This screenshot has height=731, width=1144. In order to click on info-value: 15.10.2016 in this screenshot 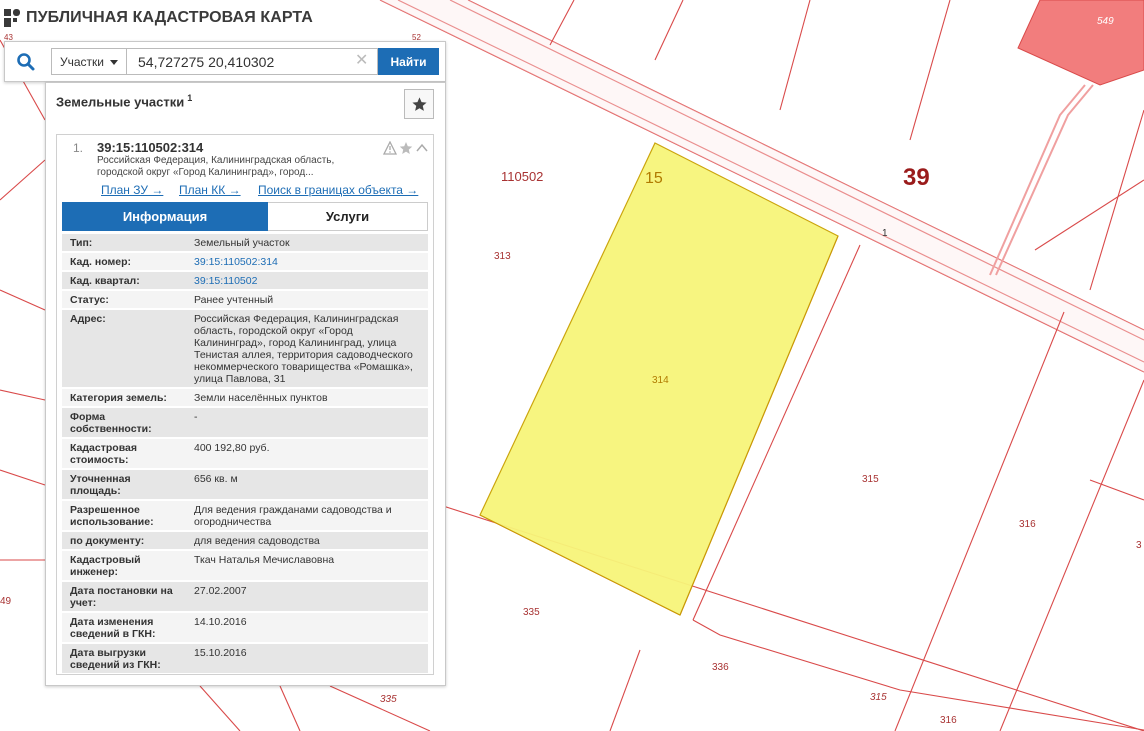, I will do `click(220, 653)`.